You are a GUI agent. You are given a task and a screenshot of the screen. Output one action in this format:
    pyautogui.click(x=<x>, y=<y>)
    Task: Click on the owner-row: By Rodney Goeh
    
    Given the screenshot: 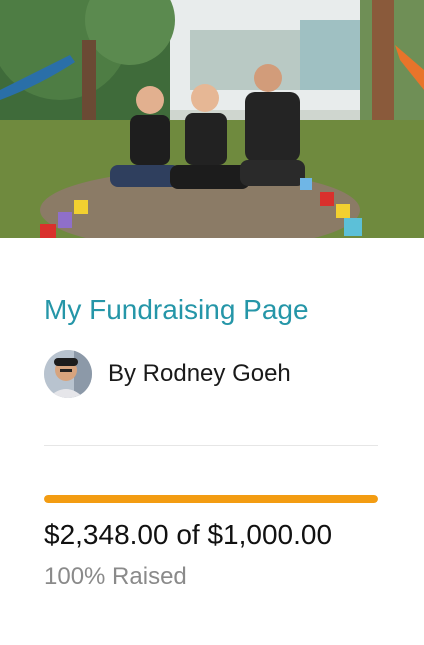 What is the action you would take?
    pyautogui.click(x=167, y=374)
    